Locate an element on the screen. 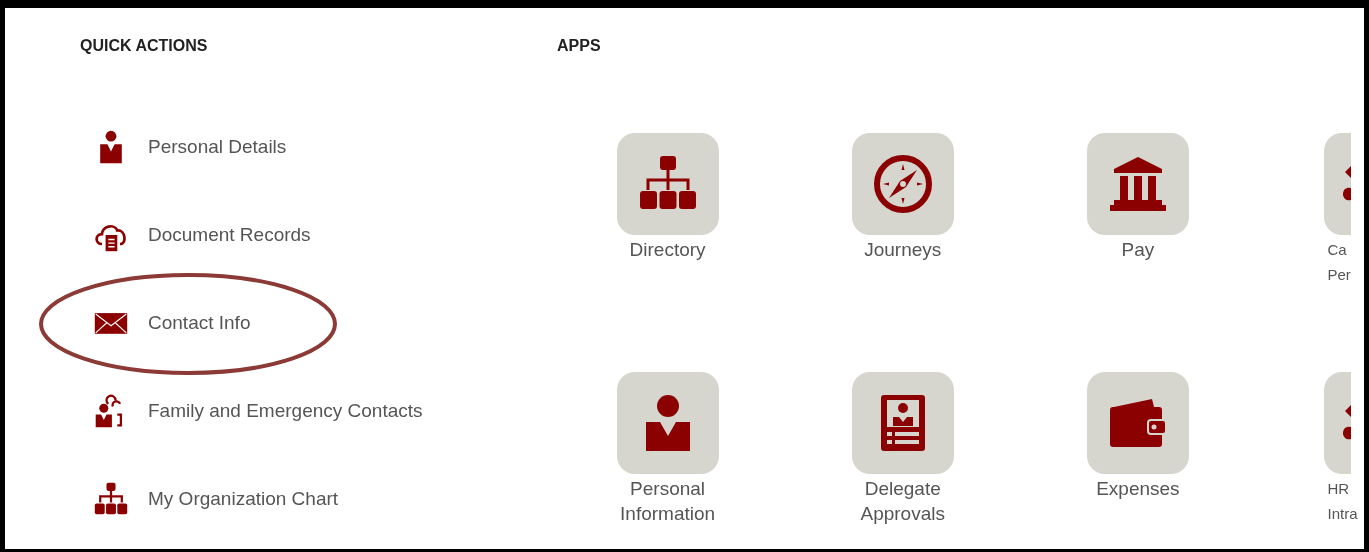 Image resolution: width=1369 pixels, height=552 pixels. quick-action-link: Contact Info is located at coordinates (199, 323).